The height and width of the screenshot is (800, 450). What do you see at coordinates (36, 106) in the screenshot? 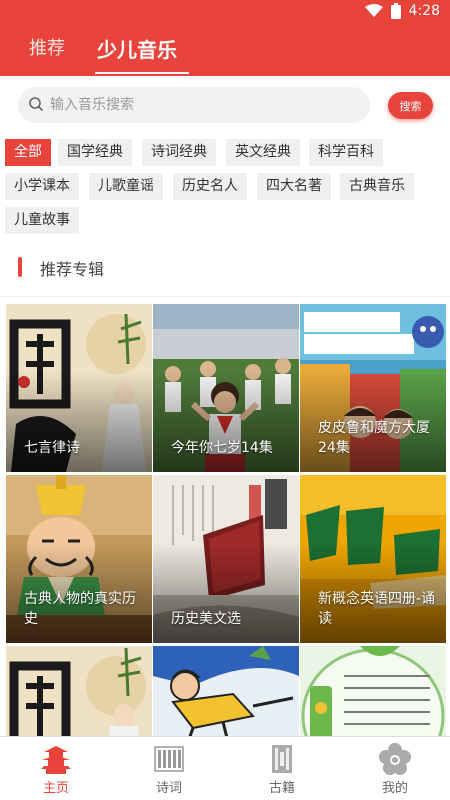
I see `search-icon` at bounding box center [36, 106].